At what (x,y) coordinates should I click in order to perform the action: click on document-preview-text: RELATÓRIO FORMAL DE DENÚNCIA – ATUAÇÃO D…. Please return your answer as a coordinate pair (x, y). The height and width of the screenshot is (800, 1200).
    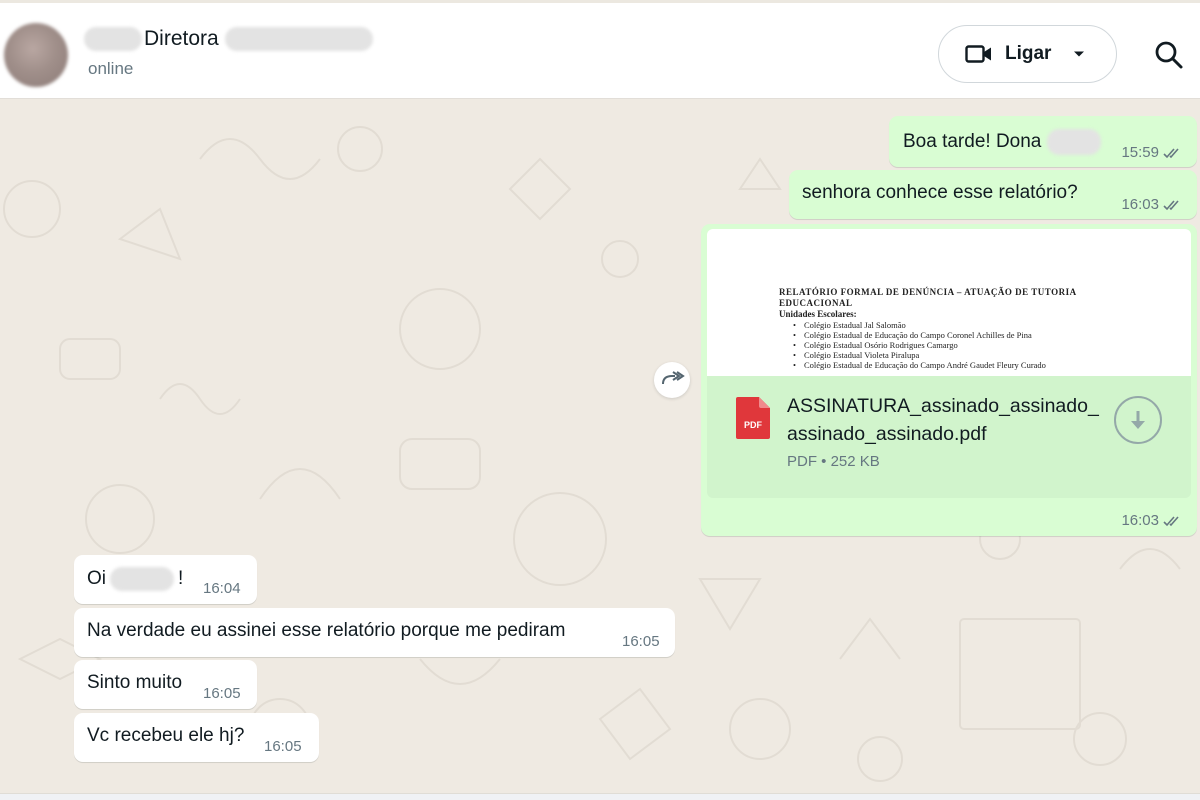
    Looking at the image, I should click on (954, 328).